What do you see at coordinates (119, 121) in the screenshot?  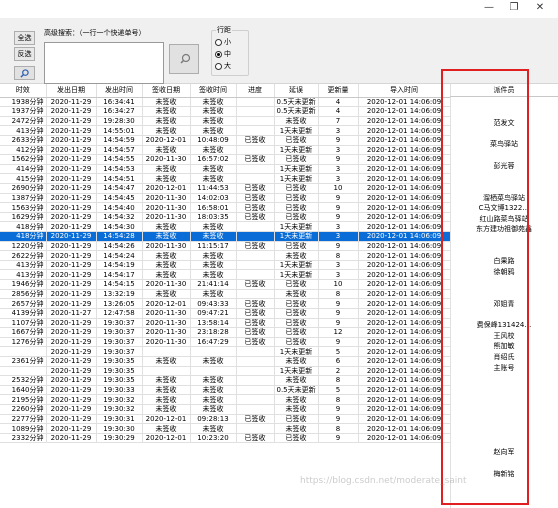 I see `table-cell: 19:28:30` at bounding box center [119, 121].